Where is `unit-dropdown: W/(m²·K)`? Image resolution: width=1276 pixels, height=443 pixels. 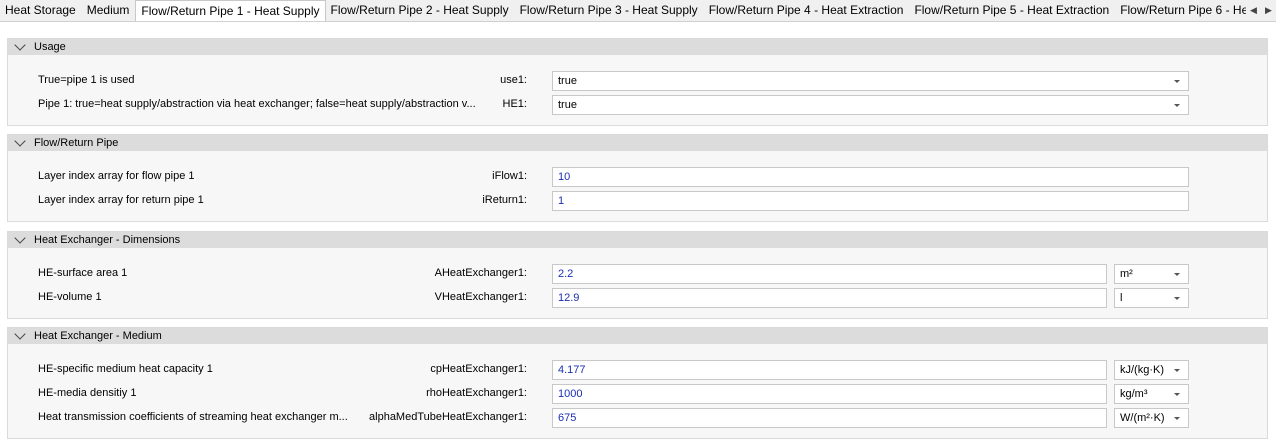 unit-dropdown: W/(m²·K) is located at coordinates (1151, 418).